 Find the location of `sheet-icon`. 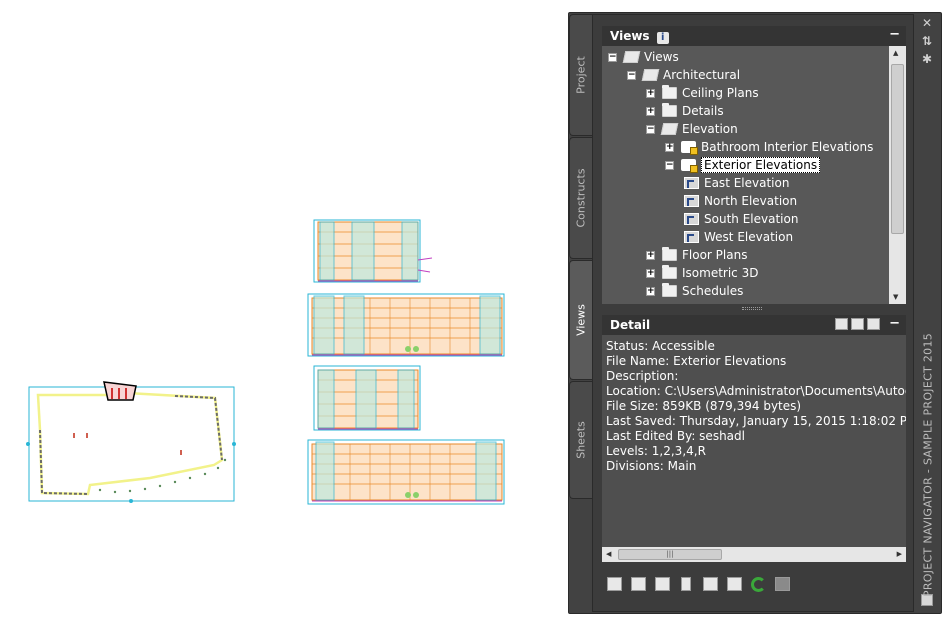

sheet-icon is located at coordinates (734, 584).